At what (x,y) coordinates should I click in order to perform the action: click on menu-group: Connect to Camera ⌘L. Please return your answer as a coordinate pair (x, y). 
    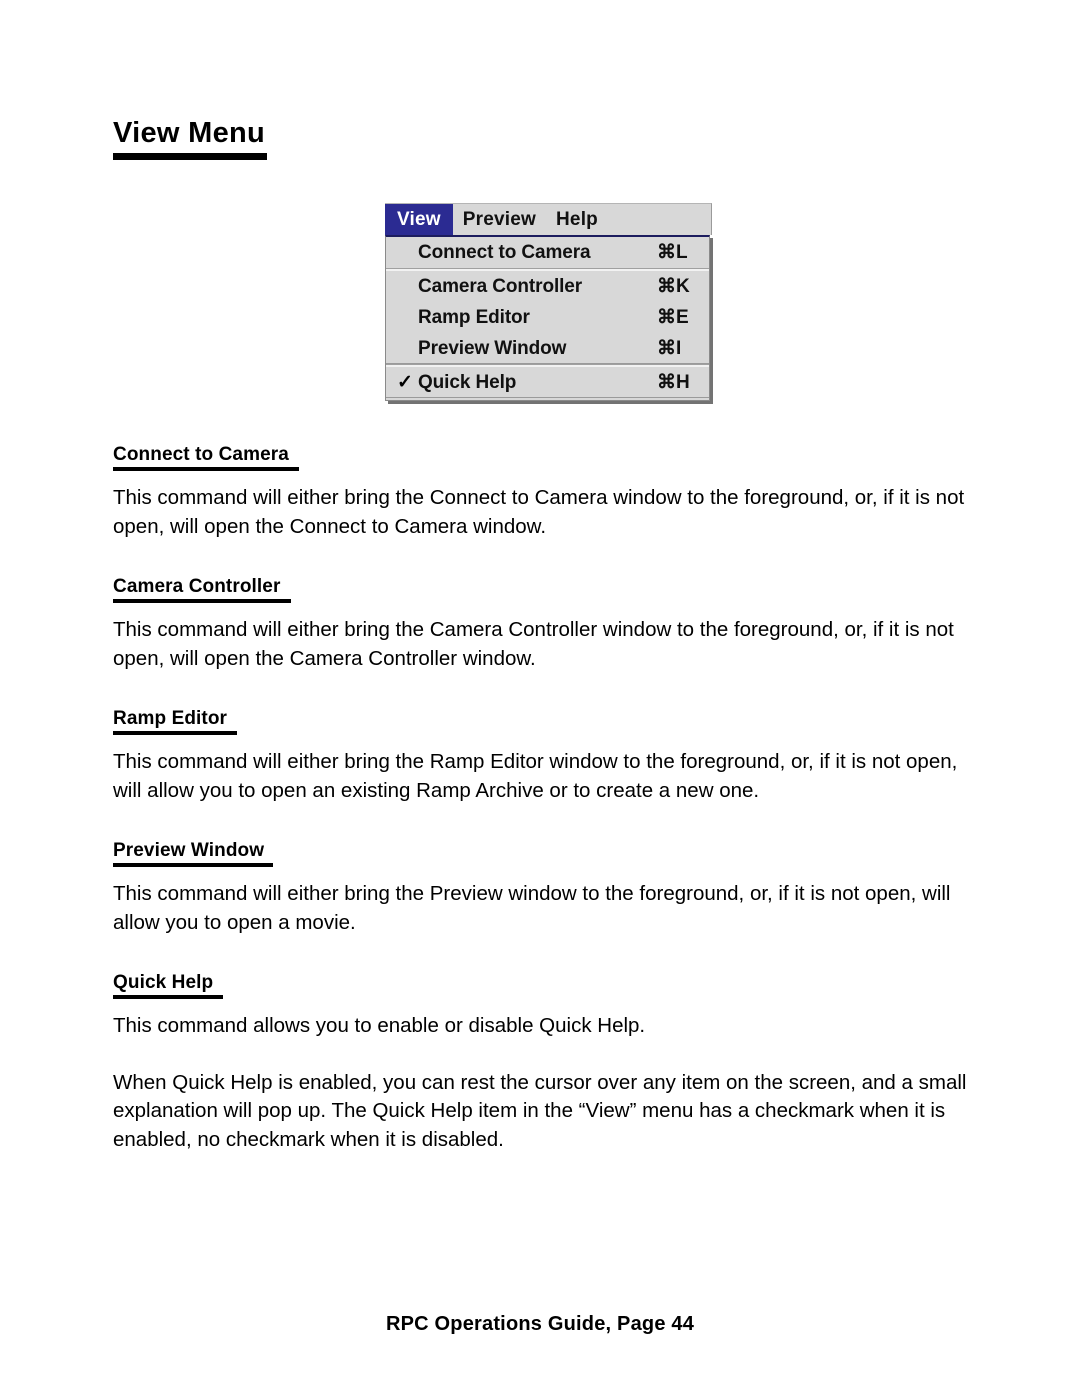
    Looking at the image, I should click on (547, 253).